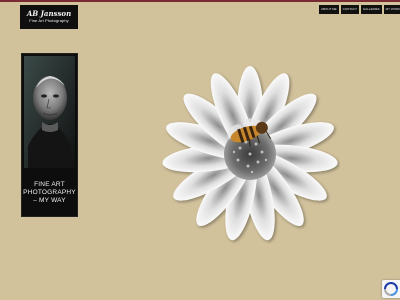  I want to click on sidebar-tagline: FINE ART PHOTOGRAPHY – MY WAY, so click(49, 192).